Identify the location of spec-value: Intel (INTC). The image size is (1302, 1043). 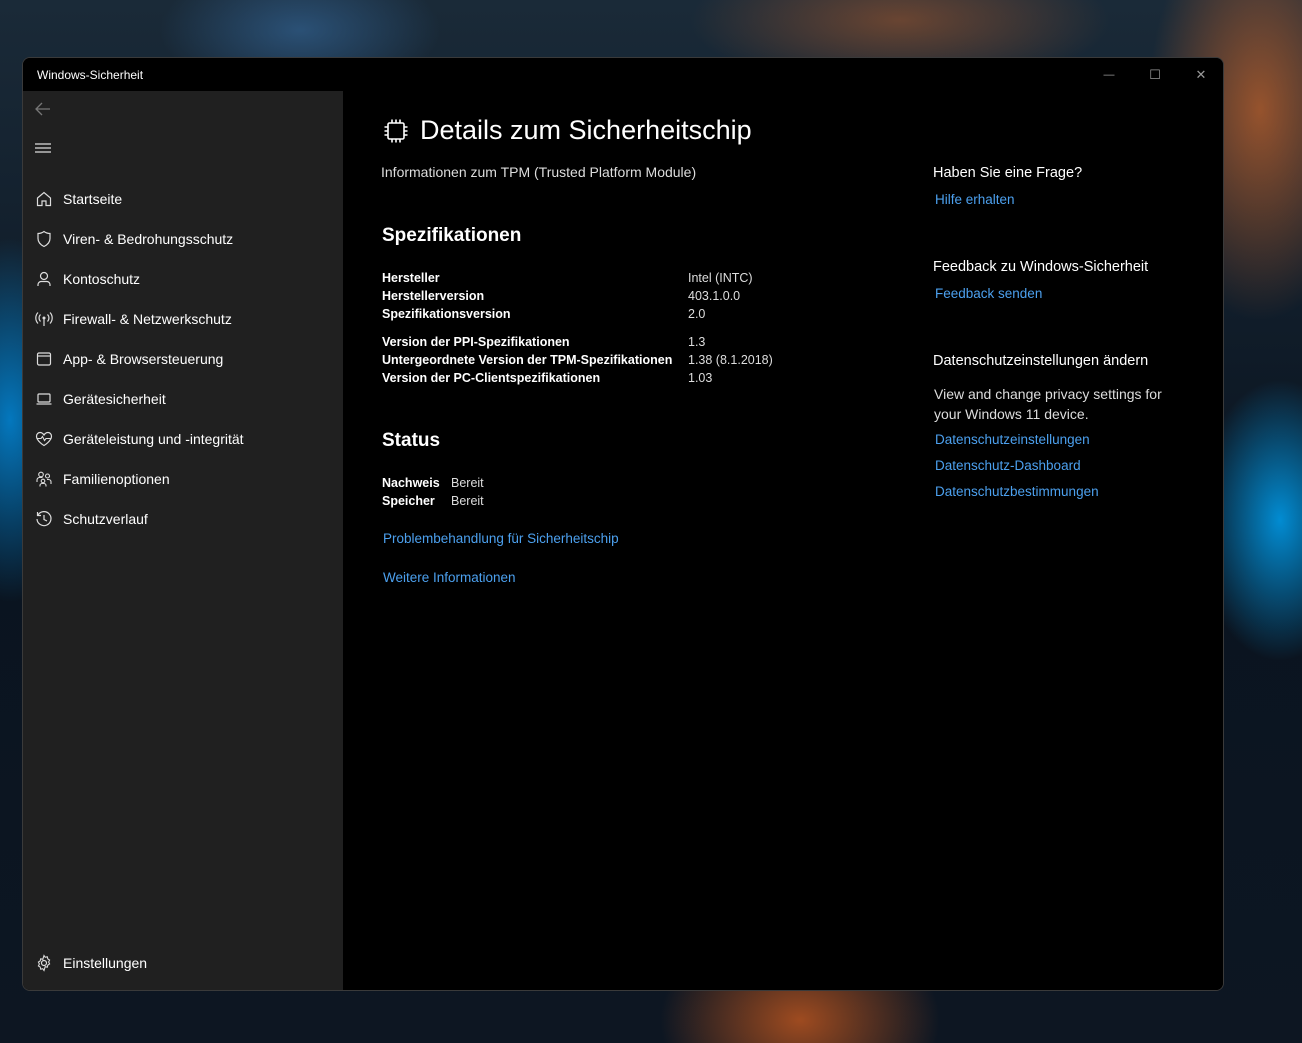
(720, 278).